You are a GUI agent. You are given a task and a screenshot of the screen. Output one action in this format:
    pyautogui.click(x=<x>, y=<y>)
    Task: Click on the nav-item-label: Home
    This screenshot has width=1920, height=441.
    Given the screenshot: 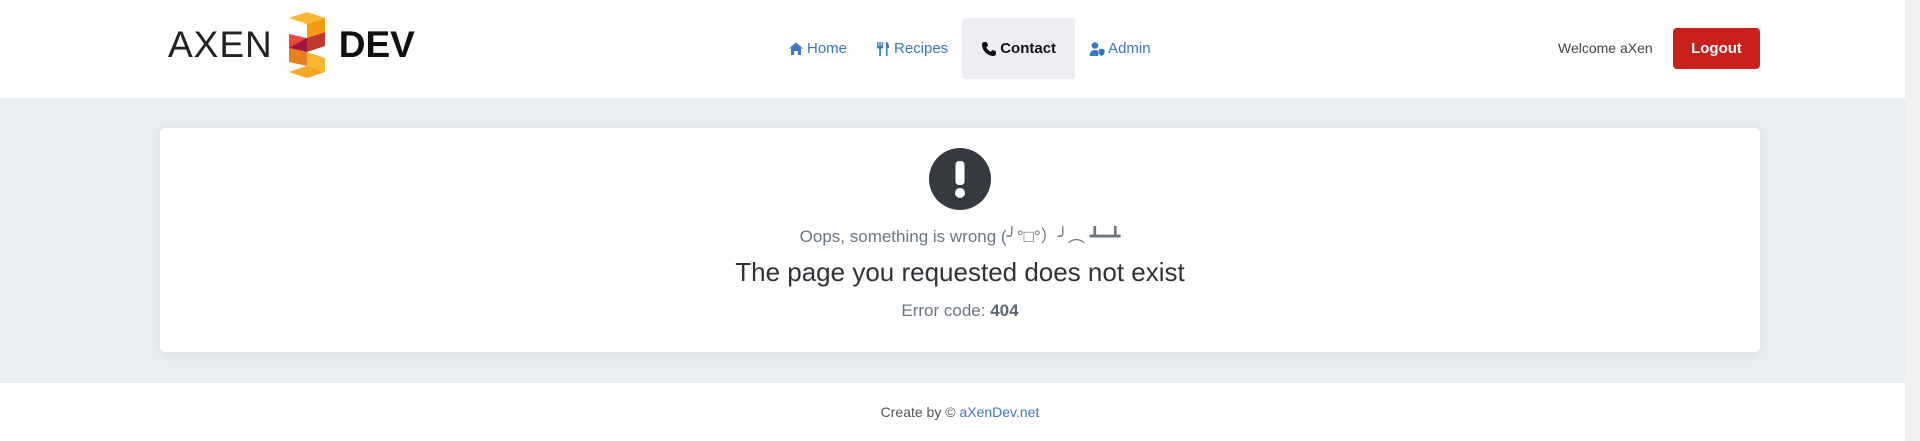 What is the action you would take?
    pyautogui.click(x=827, y=48)
    